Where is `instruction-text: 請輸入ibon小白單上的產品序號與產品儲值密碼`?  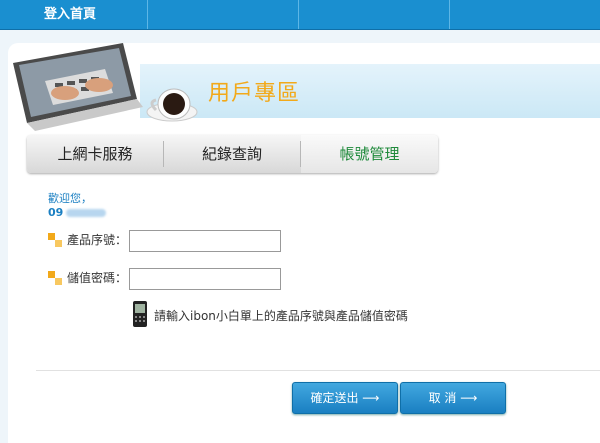 instruction-text: 請輸入ibon小白單上的產品序號與產品儲值密碼 is located at coordinates (281, 316).